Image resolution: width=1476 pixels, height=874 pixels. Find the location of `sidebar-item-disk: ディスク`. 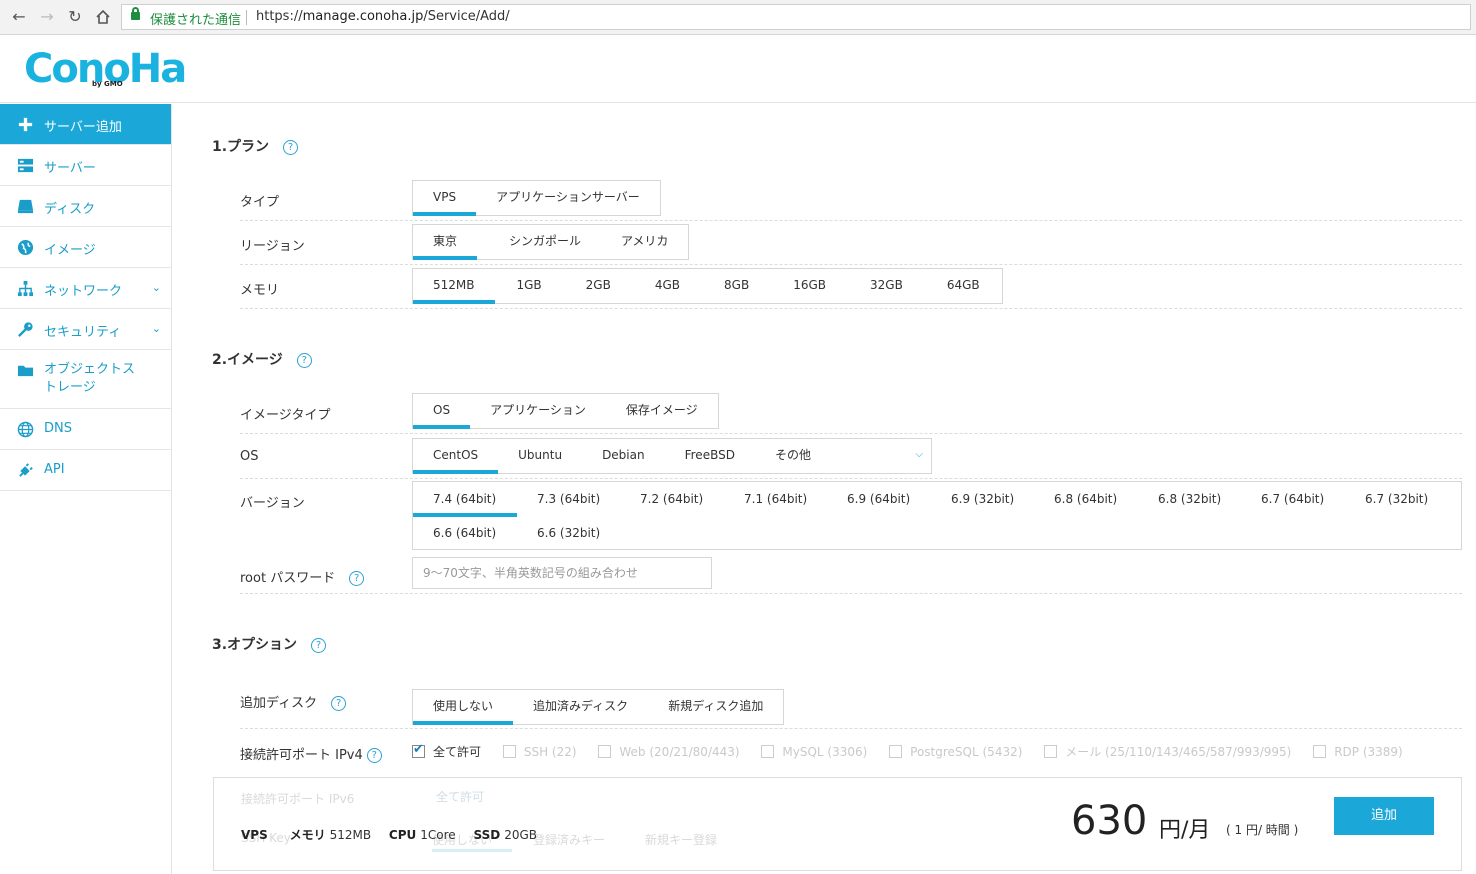

sidebar-item-disk: ディスク is located at coordinates (85, 206).